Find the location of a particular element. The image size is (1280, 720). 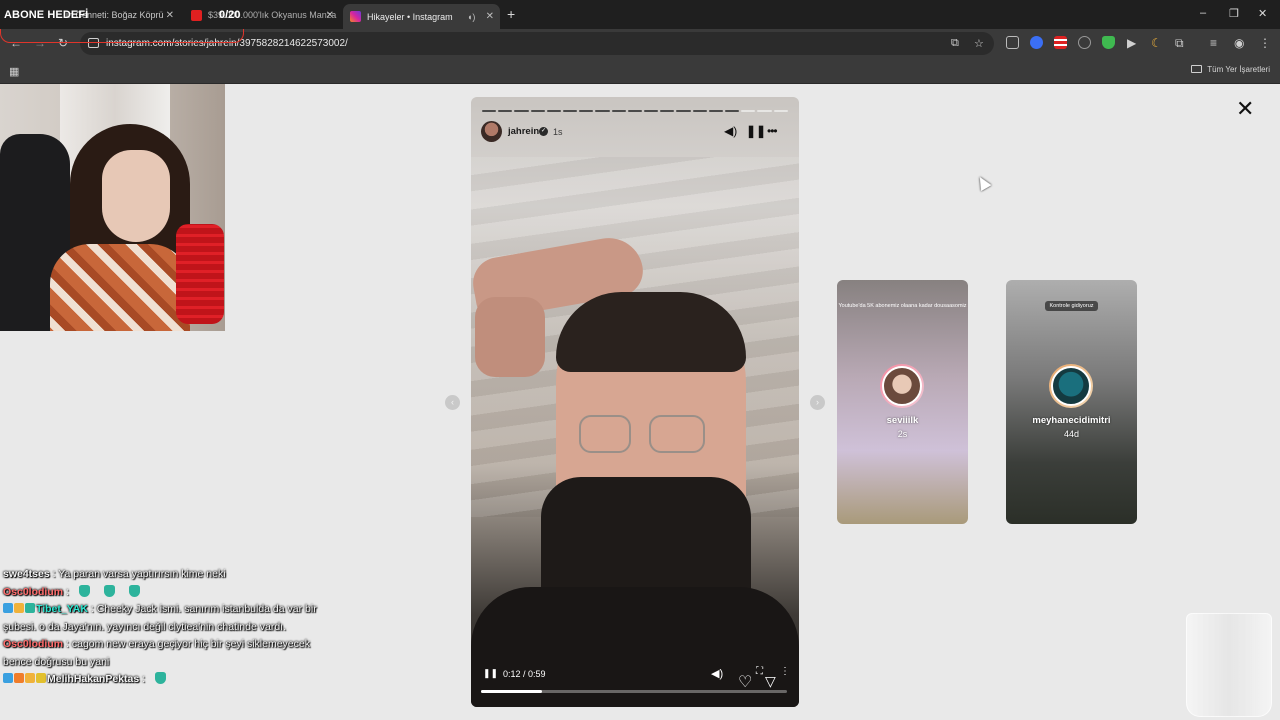

new-tab-button: + is located at coordinates (511, 14).